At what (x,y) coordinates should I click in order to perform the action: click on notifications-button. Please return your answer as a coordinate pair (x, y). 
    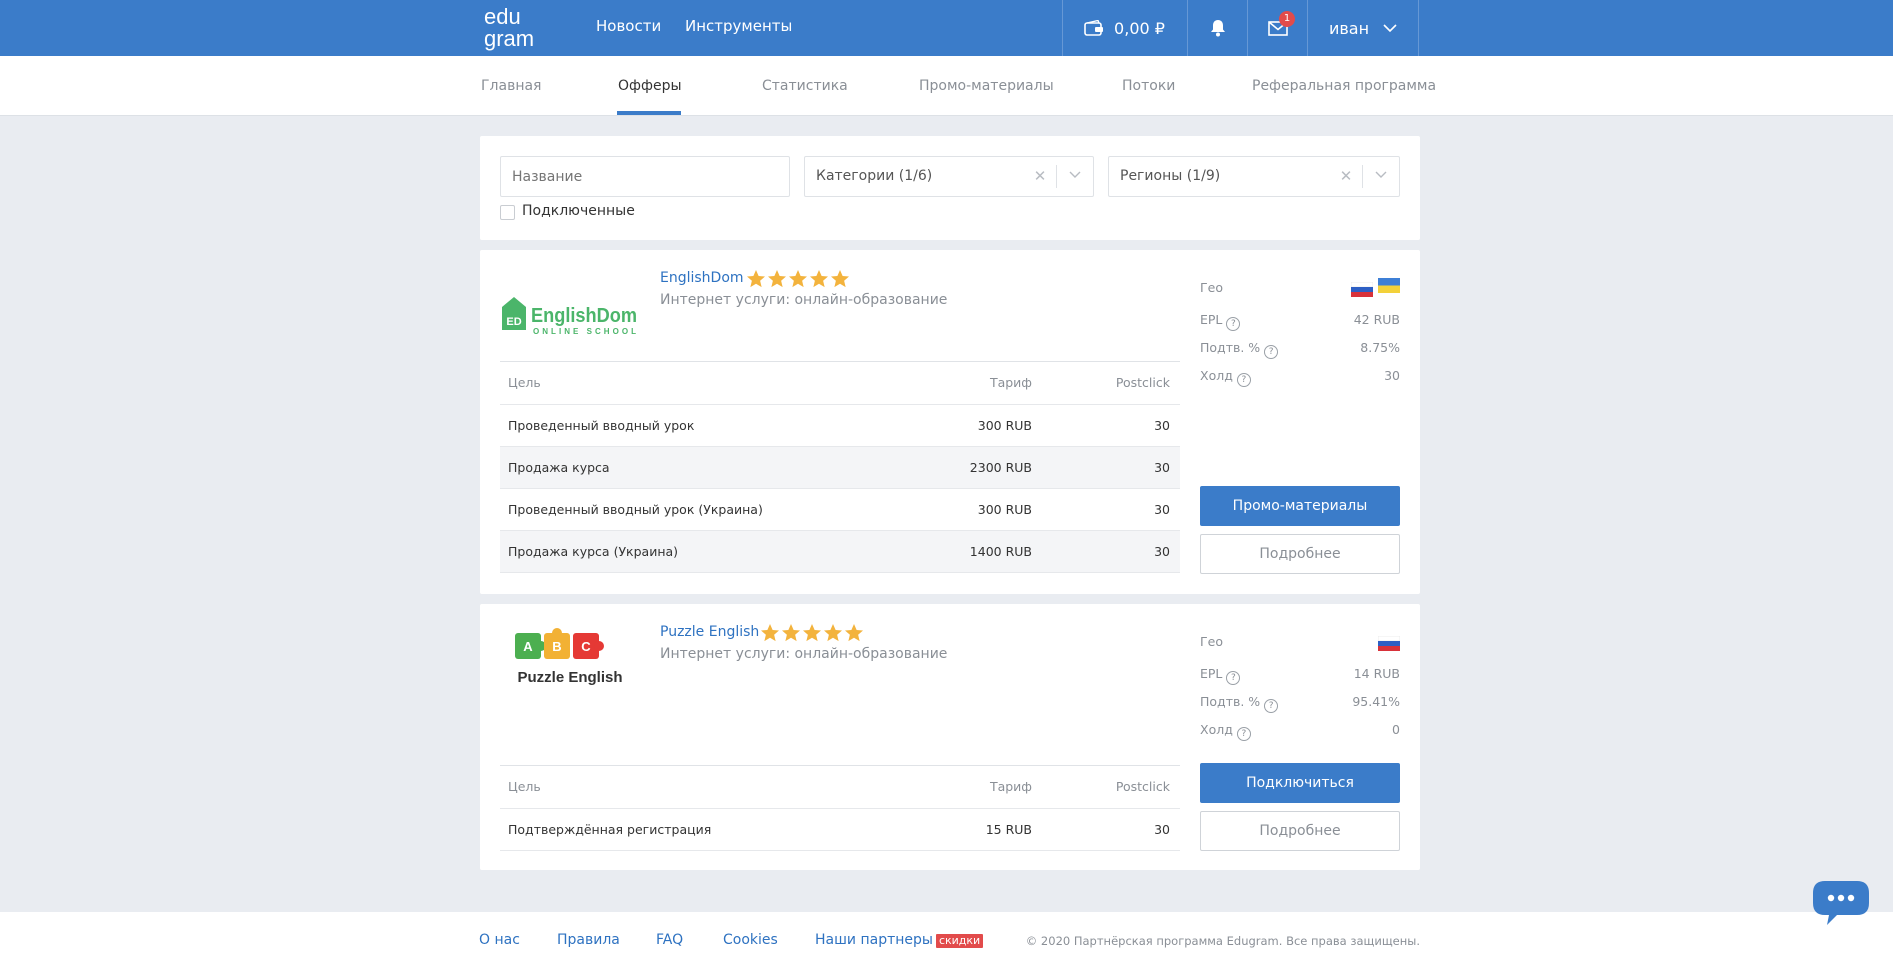
    Looking at the image, I should click on (1217, 28).